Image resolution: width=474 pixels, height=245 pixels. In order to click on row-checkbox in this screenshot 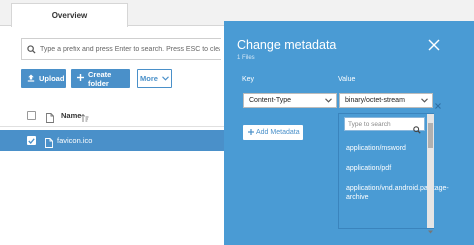, I will do `click(31, 140)`.